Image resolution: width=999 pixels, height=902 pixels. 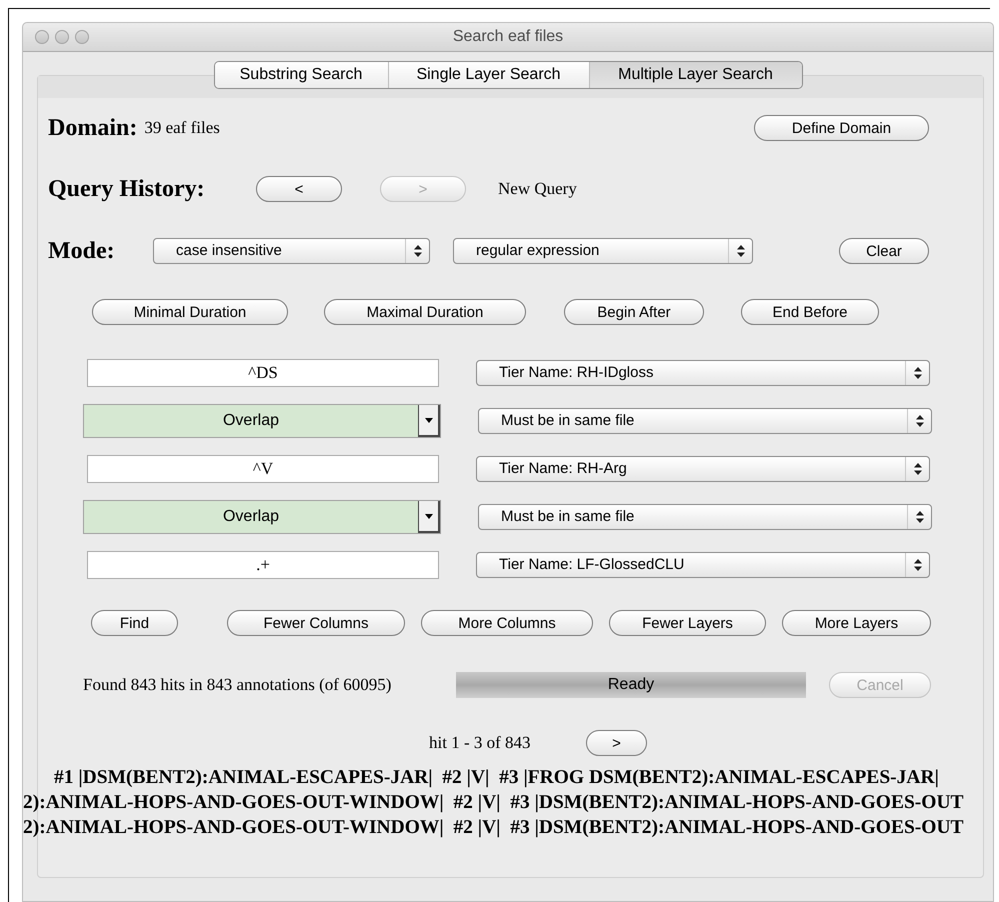 What do you see at coordinates (182, 128) in the screenshot?
I see `domain-value: 39 eaf files` at bounding box center [182, 128].